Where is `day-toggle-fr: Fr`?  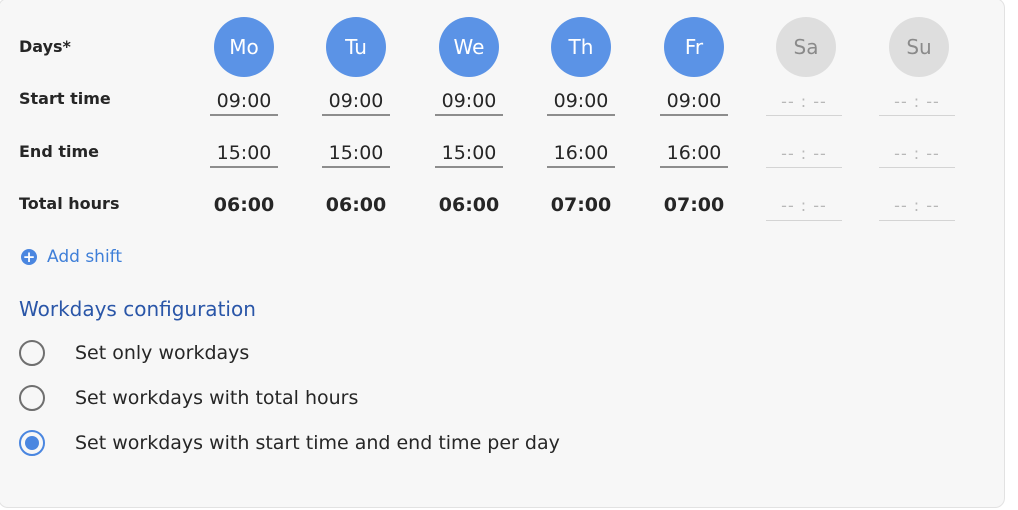 day-toggle-fr: Fr is located at coordinates (694, 47).